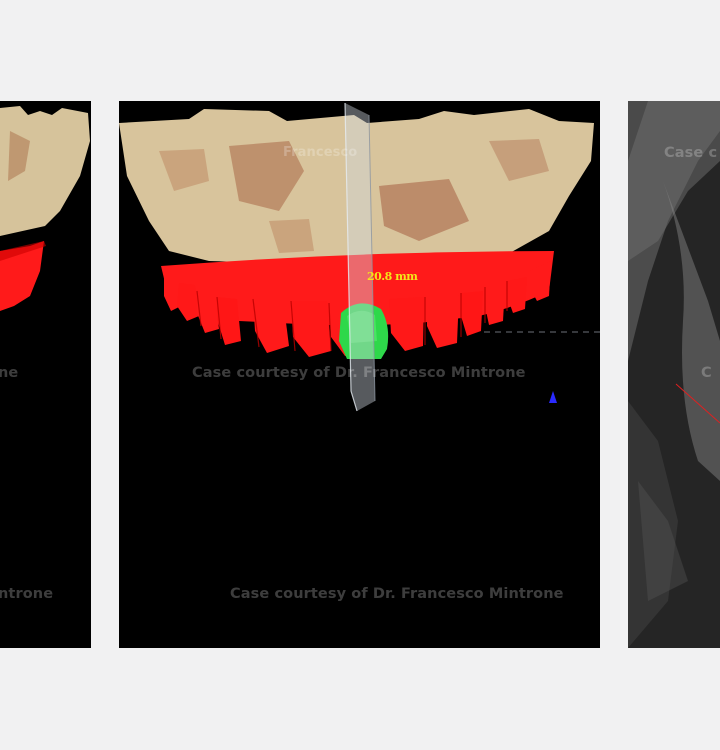 The height and width of the screenshot is (750, 720). Describe the element at coordinates (706, 373) in the screenshot. I see `watermark-text: C` at that location.